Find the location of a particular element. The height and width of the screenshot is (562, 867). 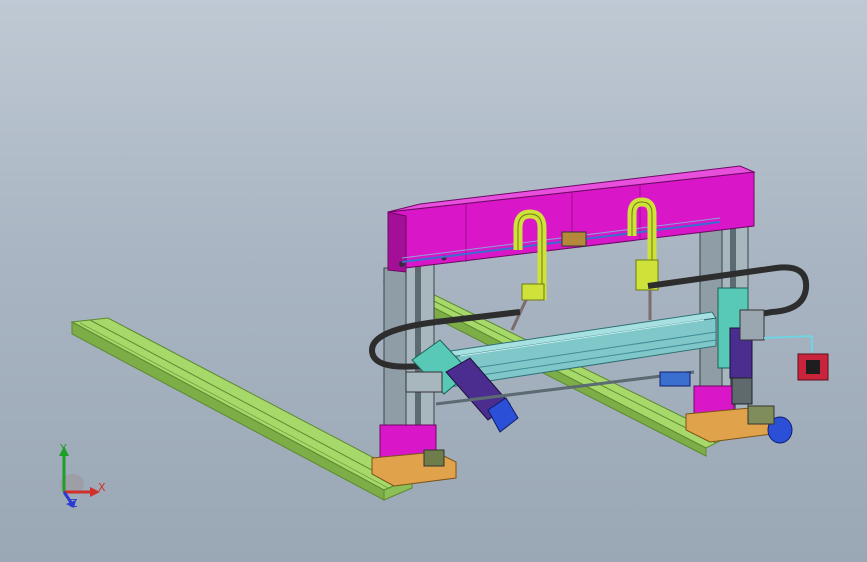

coordinate-triad: Y X Z is located at coordinates (79, 477).